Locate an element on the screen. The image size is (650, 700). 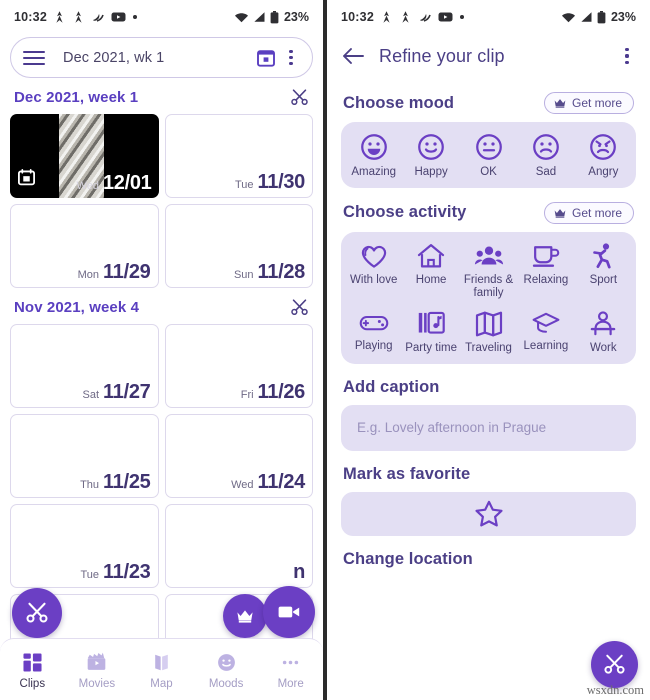
calendar-icon is located at coordinates (266, 58).